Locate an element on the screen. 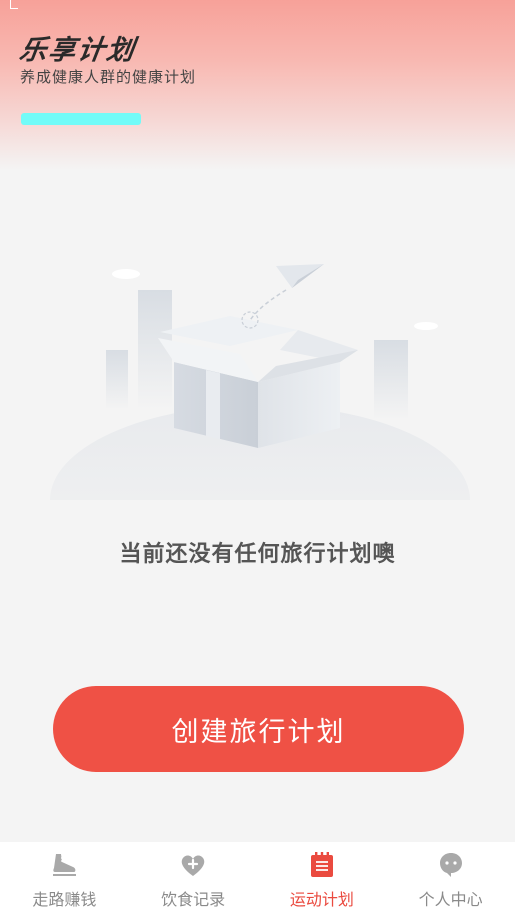  heart-plus-icon is located at coordinates (193, 865).